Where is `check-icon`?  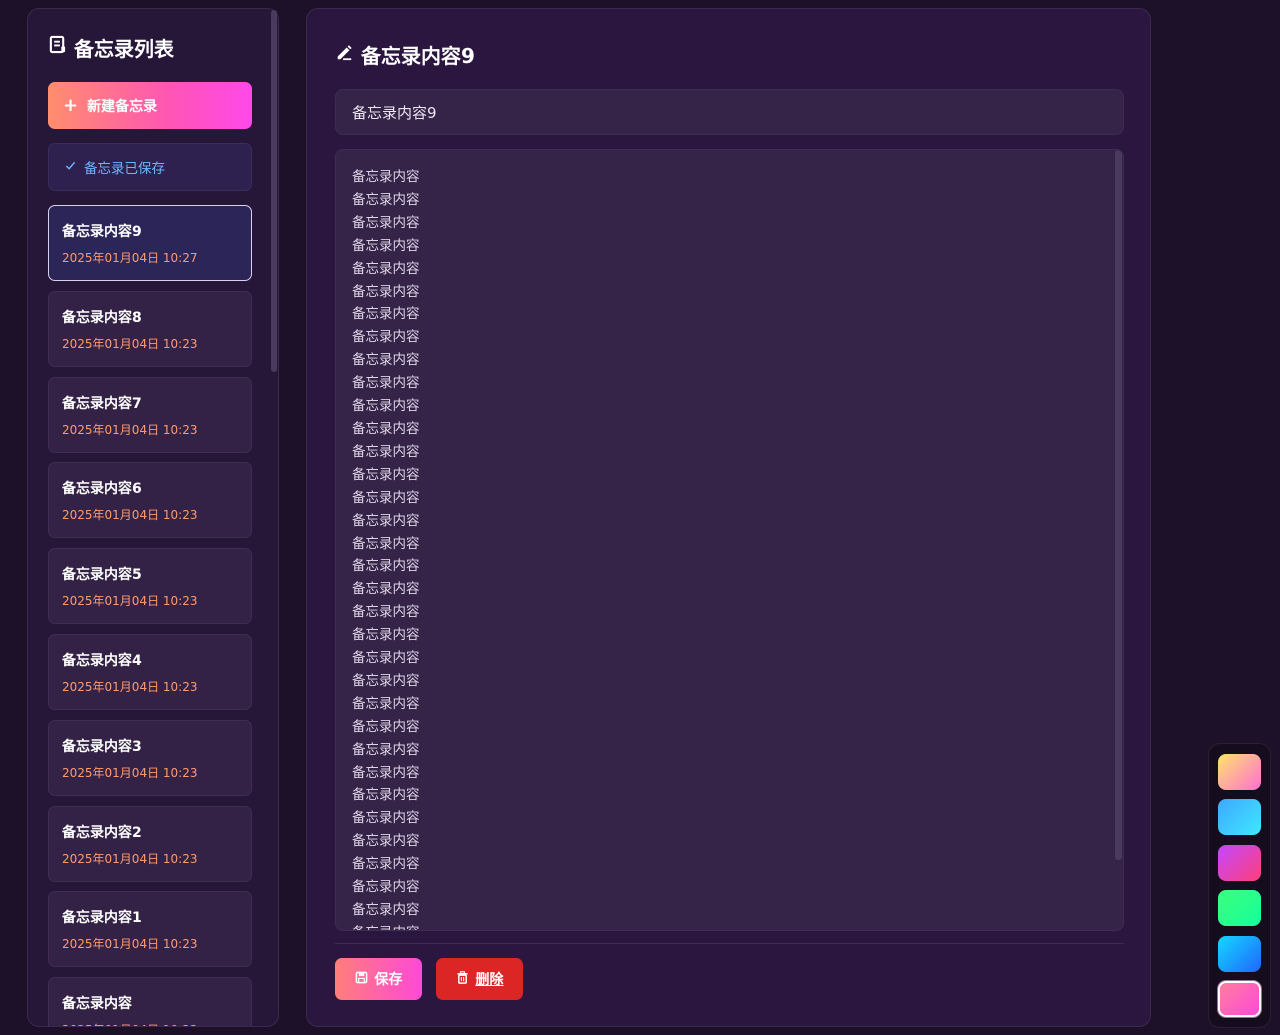
check-icon is located at coordinates (70, 167).